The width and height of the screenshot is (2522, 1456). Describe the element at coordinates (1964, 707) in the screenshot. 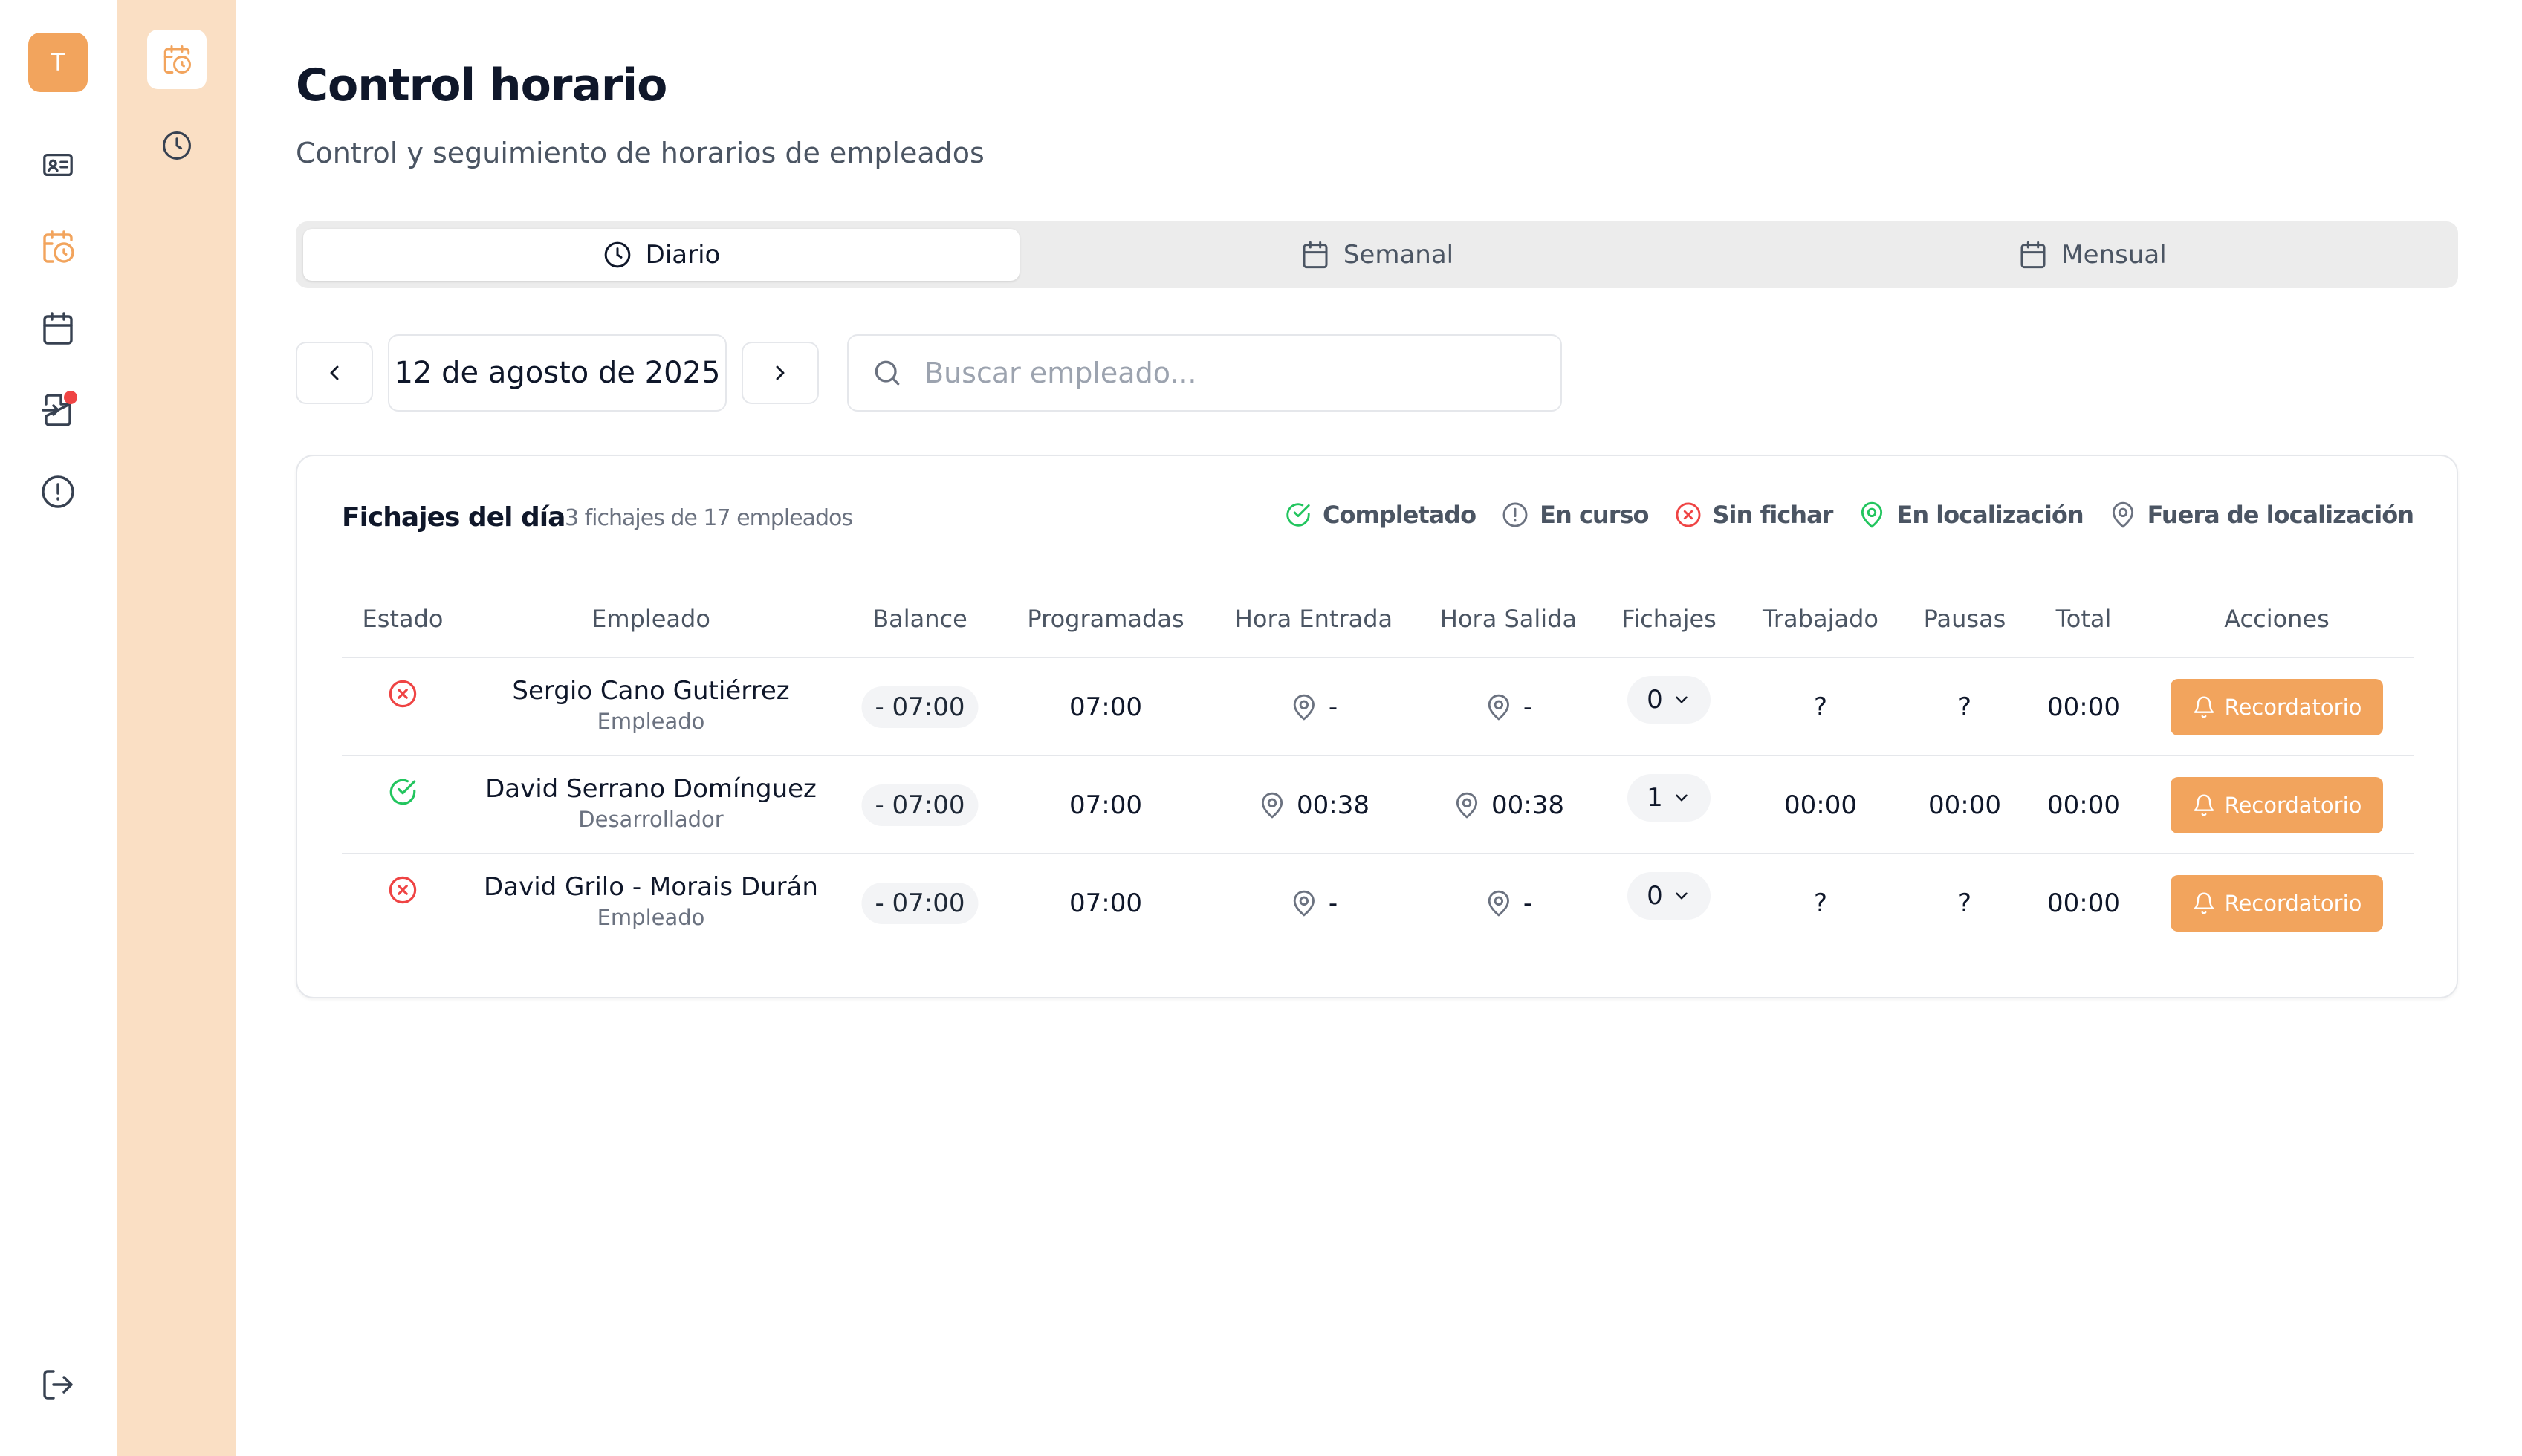

I see `break-hours: ?` at that location.